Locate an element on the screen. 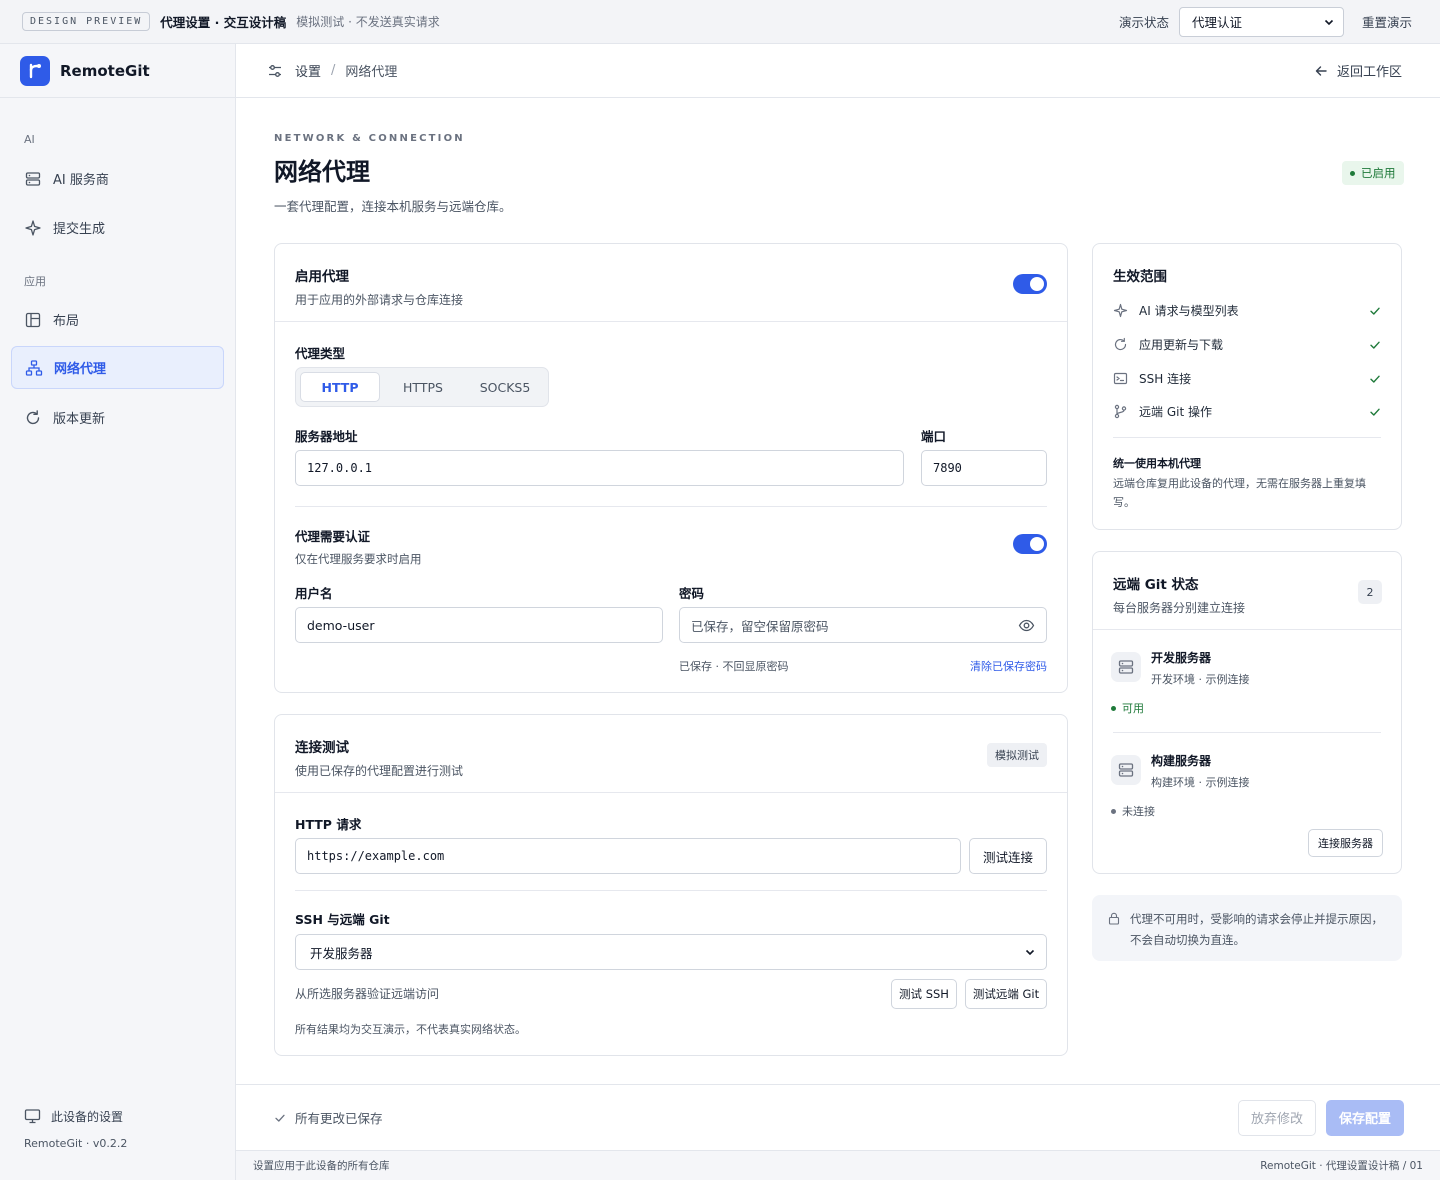  save-config-button: 保存配置 is located at coordinates (1365, 1117).